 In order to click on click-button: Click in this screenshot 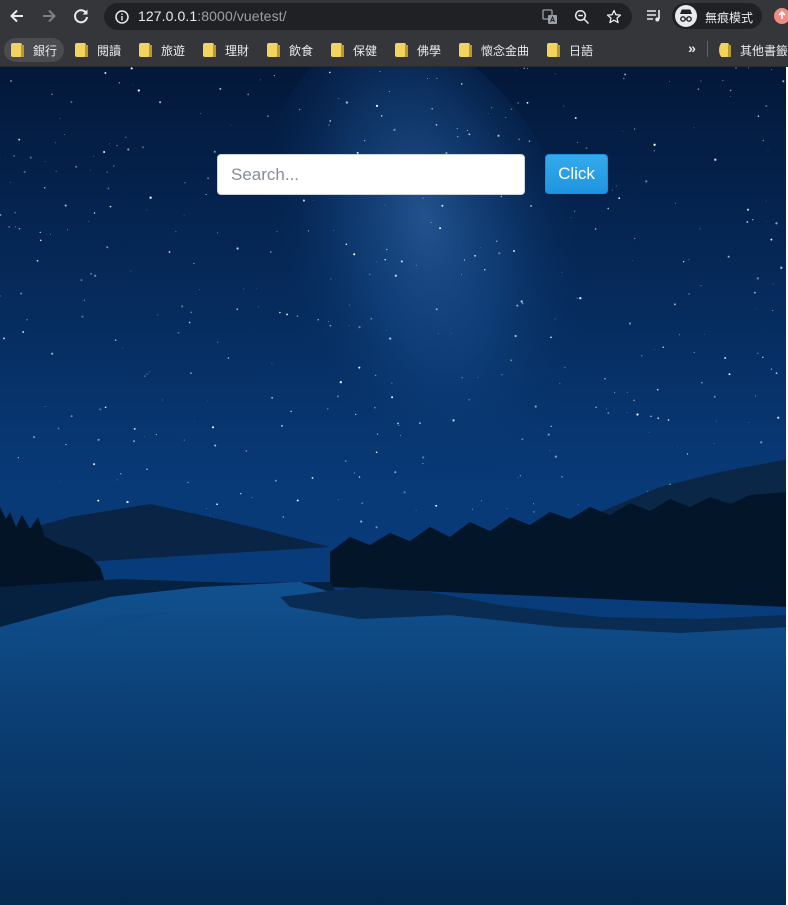, I will do `click(576, 174)`.